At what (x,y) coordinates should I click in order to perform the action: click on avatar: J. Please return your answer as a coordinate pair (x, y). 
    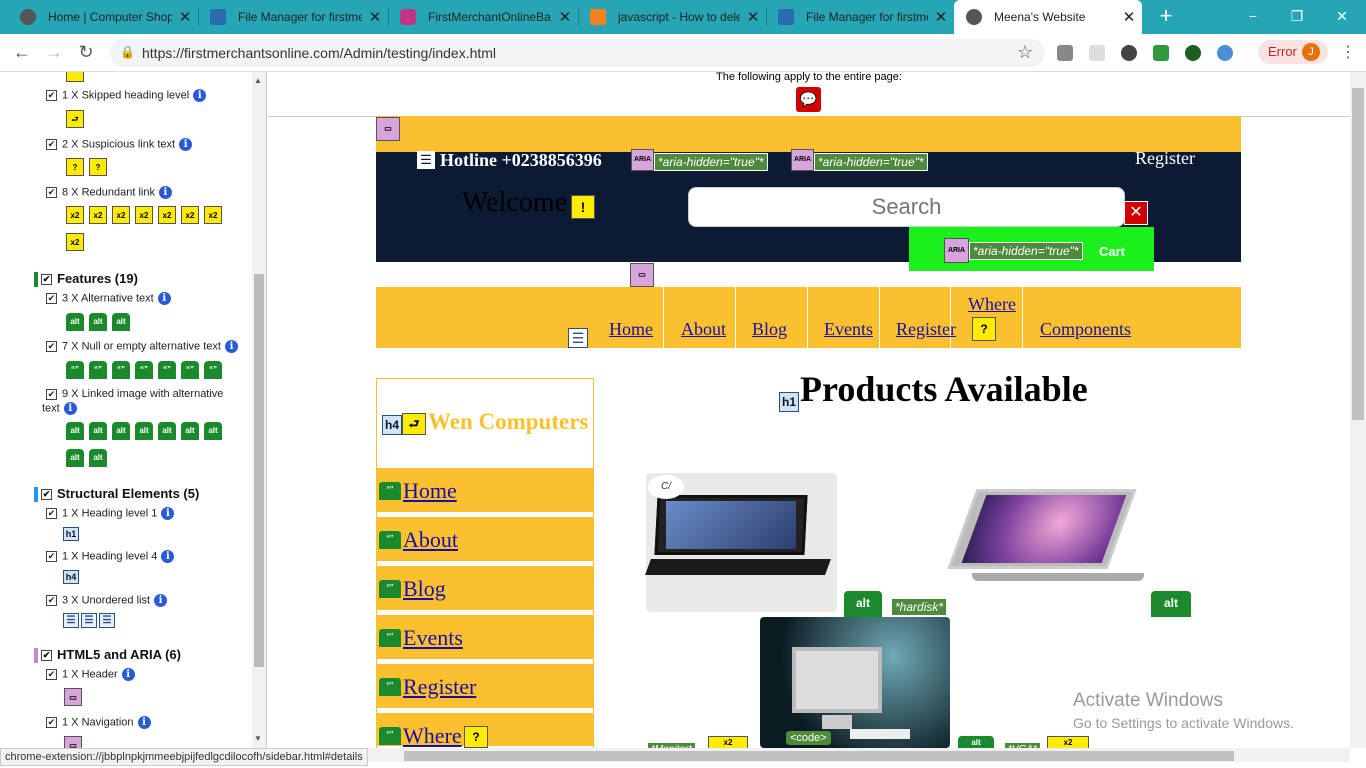
    Looking at the image, I should click on (1311, 52).